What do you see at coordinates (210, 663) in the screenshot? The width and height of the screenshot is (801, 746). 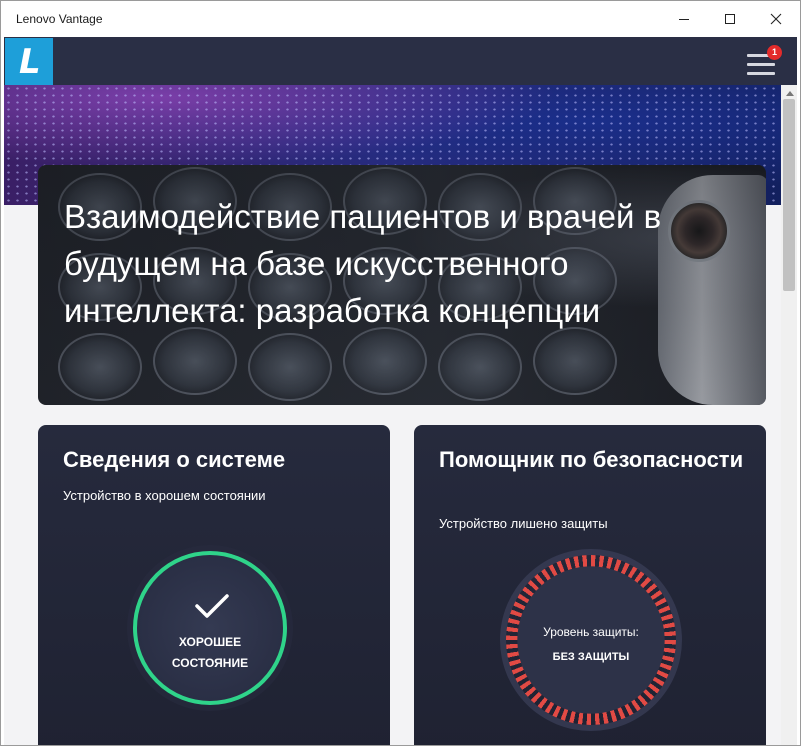 I see `system-status-line2: СОСТОЯНИЕ` at bounding box center [210, 663].